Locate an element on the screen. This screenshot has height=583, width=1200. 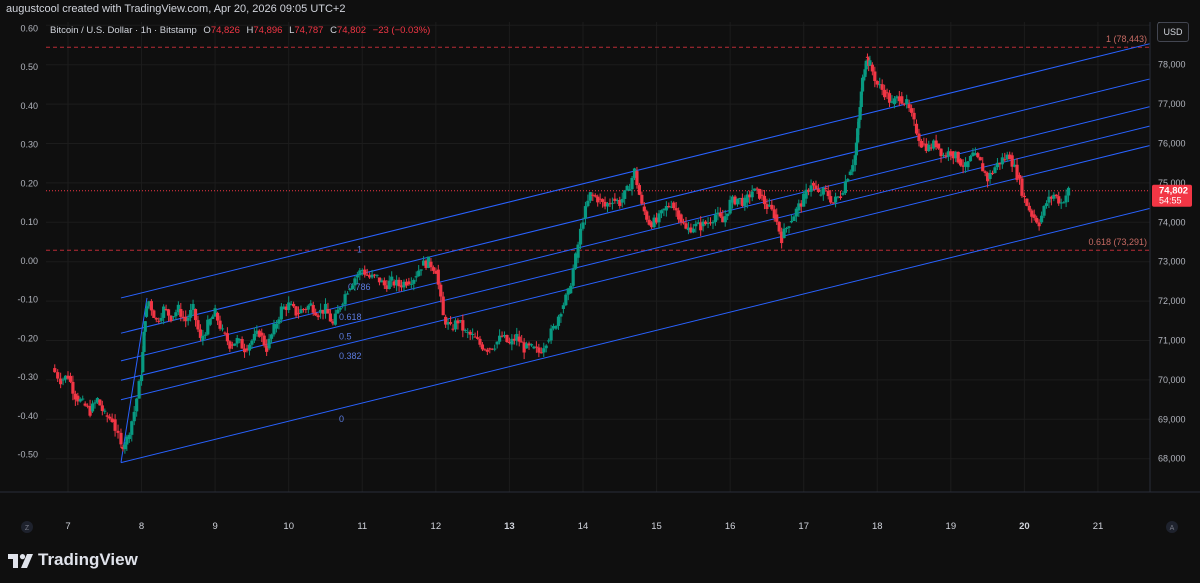
x-axis-tick: 14 is located at coordinates (583, 526).